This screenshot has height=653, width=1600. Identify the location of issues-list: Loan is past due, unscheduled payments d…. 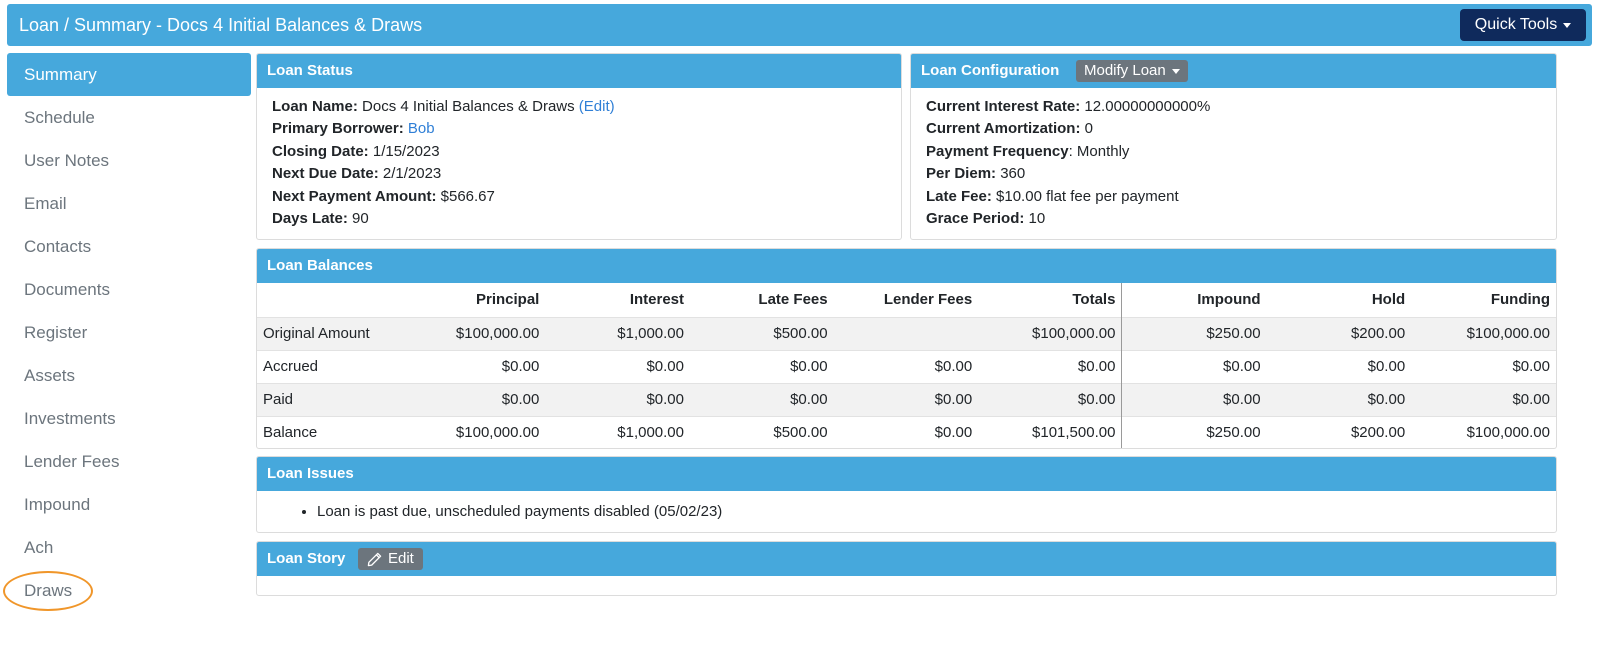
(929, 512).